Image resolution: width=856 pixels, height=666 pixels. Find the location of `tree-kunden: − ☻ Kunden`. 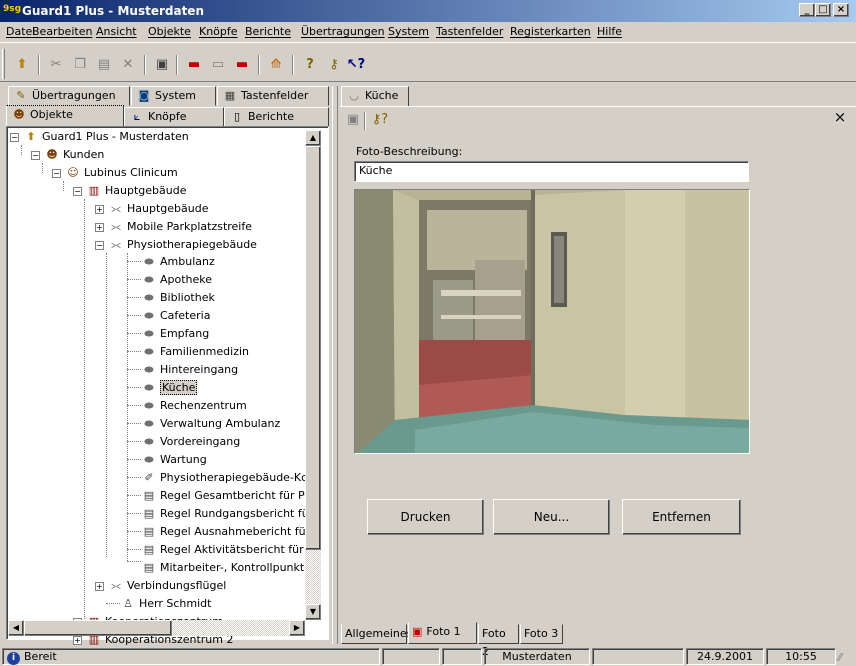

tree-kunden: − ☻ Kunden is located at coordinates (67, 154).